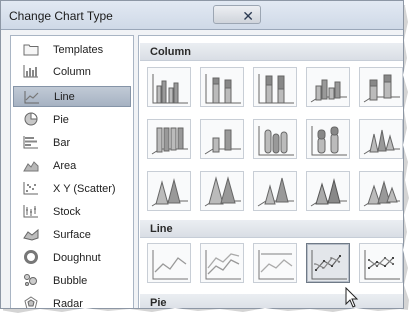 Image resolution: width=417 pixels, height=318 pixels. I want to click on thumb-stacked-cone, so click(169, 191).